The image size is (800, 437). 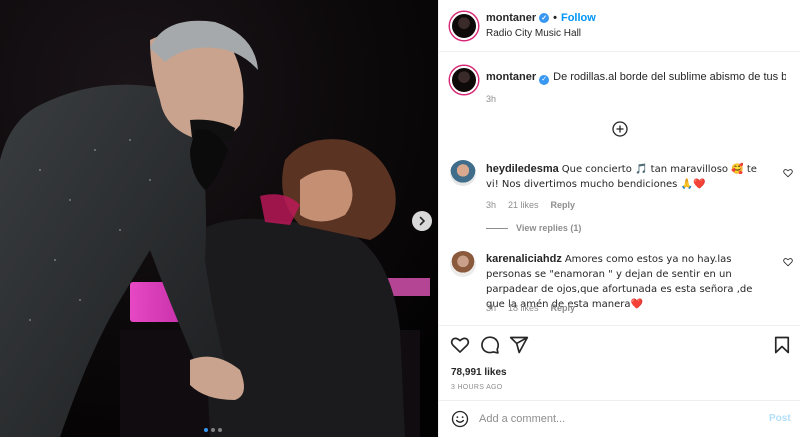 What do you see at coordinates (460, 419) in the screenshot?
I see `smiley-icon` at bounding box center [460, 419].